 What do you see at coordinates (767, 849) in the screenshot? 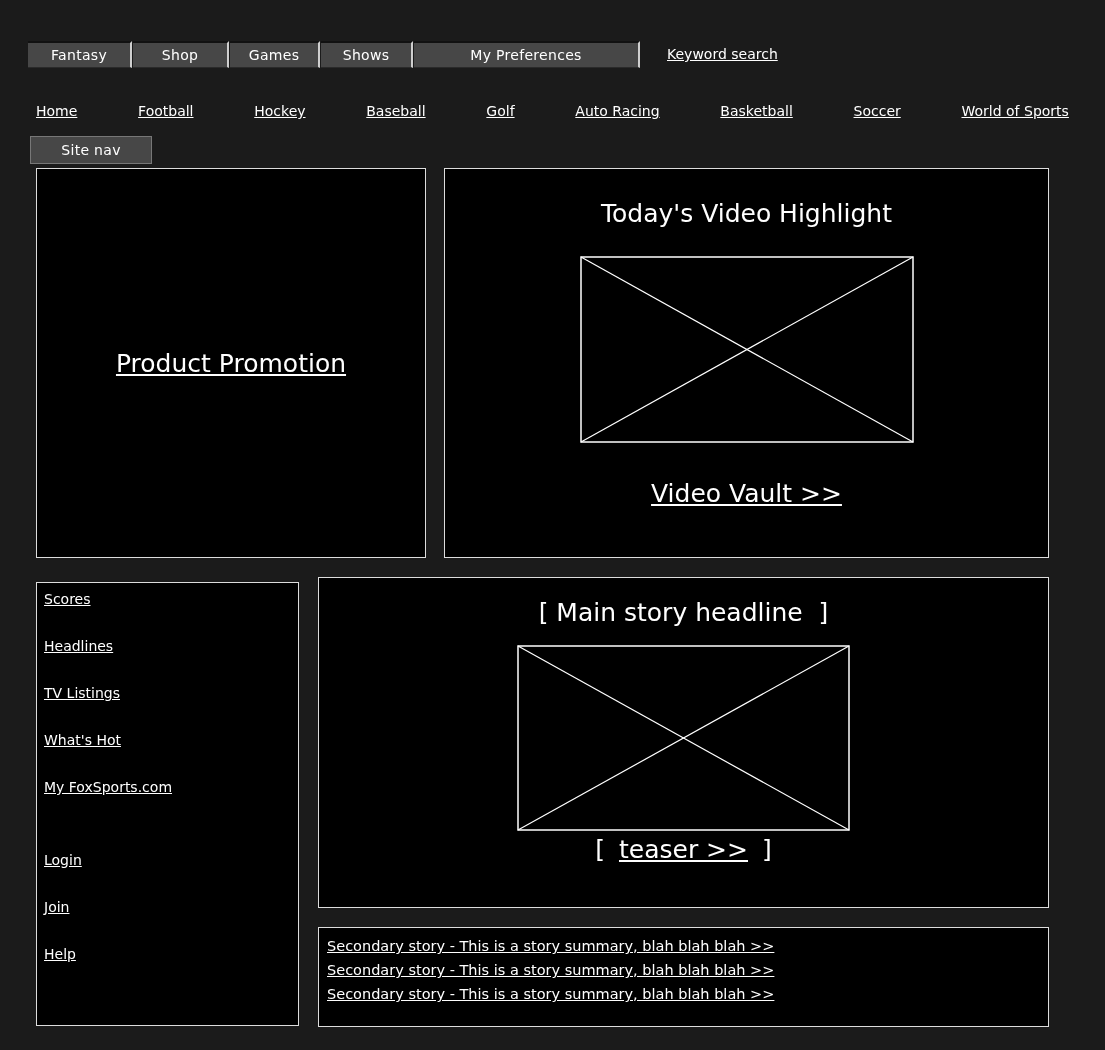
I see `bracket-text: ]` at bounding box center [767, 849].